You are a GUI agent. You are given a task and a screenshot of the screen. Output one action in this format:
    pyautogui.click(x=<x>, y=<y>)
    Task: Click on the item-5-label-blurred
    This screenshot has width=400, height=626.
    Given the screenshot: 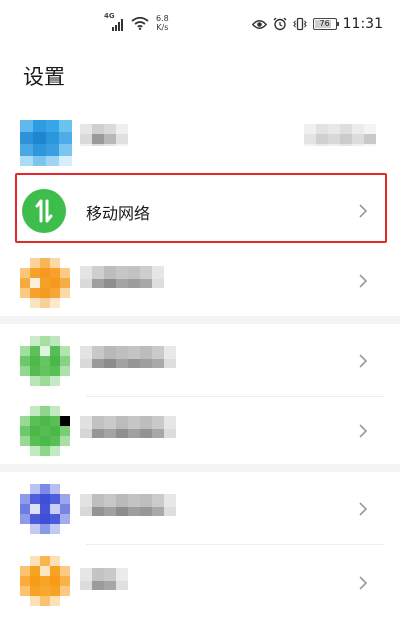 What is the action you would take?
    pyautogui.click(x=128, y=427)
    